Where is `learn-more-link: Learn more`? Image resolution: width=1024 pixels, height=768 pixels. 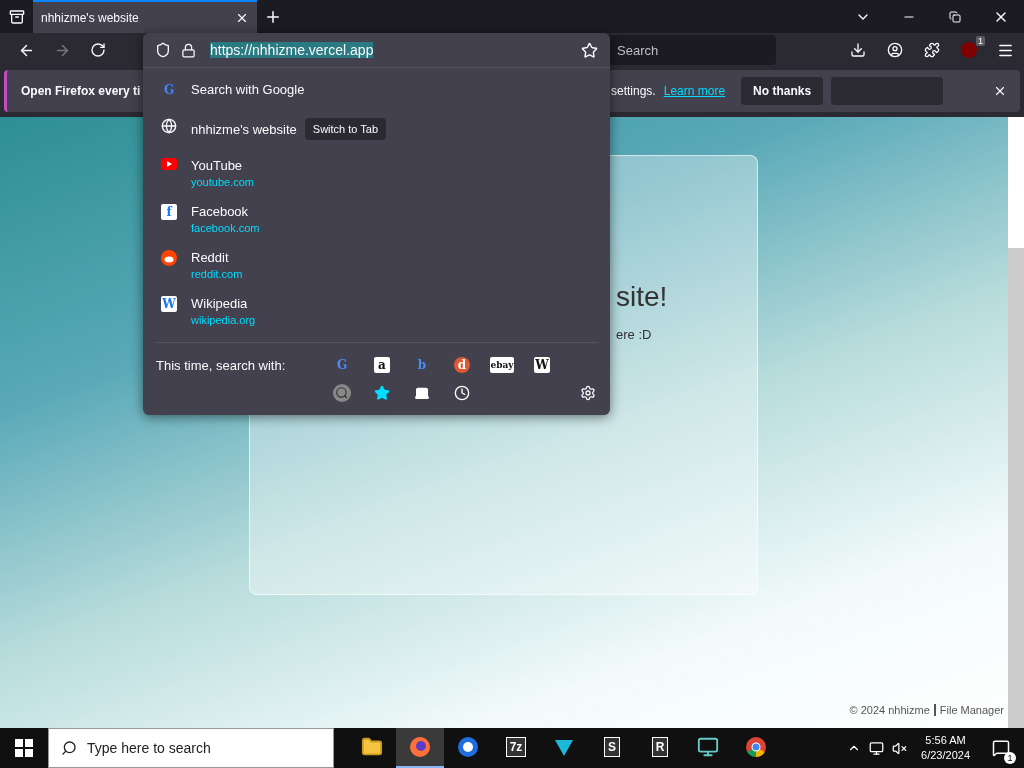
learn-more-link: Learn more is located at coordinates (694, 91).